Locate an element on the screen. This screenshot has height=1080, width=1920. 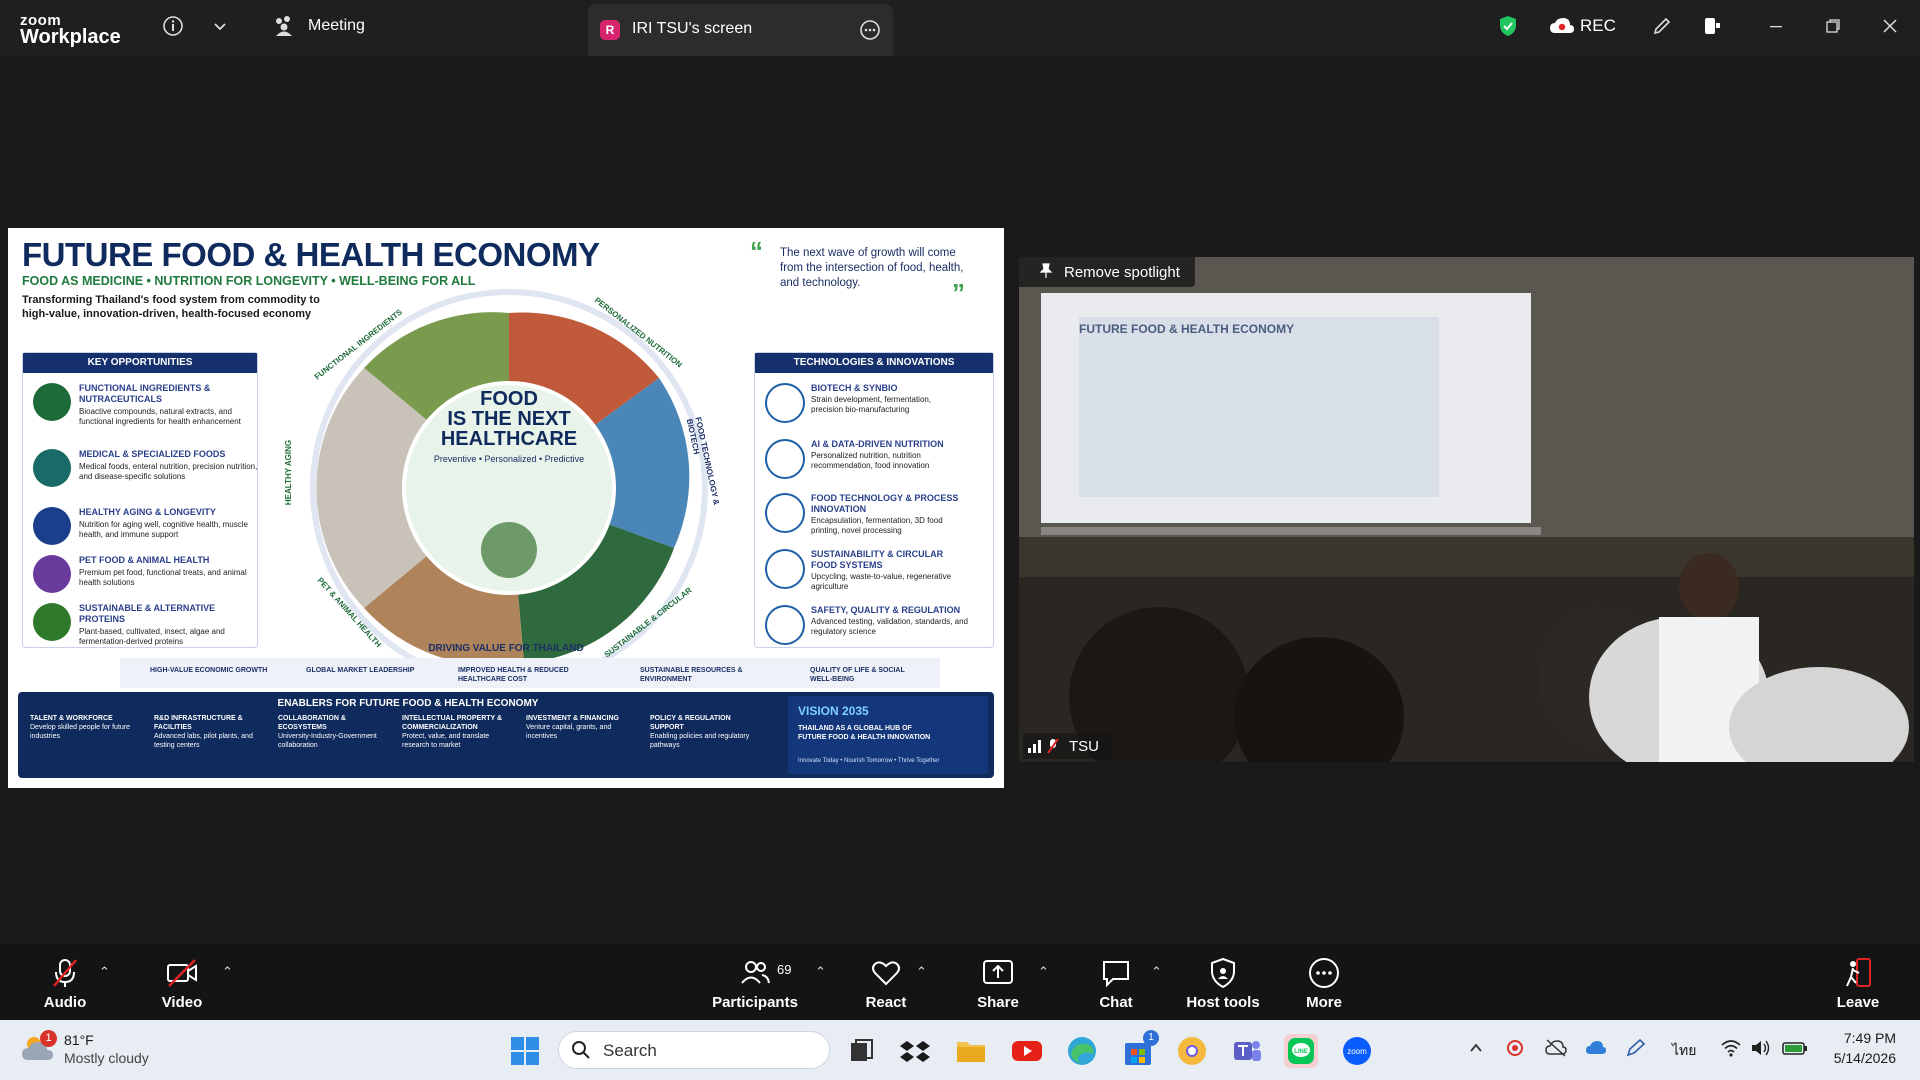
weather-widget: 1 81°F Mostly cloudy is located at coordinates (84, 1049).